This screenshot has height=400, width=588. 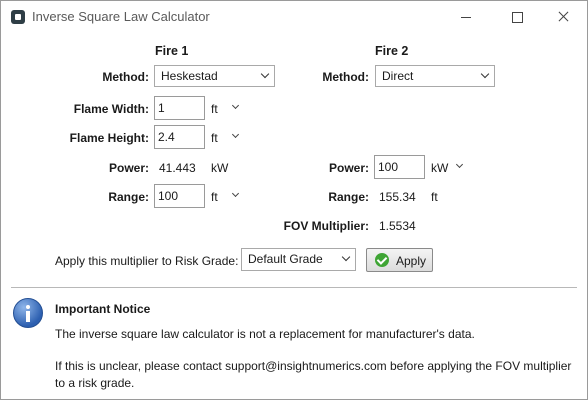 I want to click on flame-height-input: 2.4, so click(x=179, y=137).